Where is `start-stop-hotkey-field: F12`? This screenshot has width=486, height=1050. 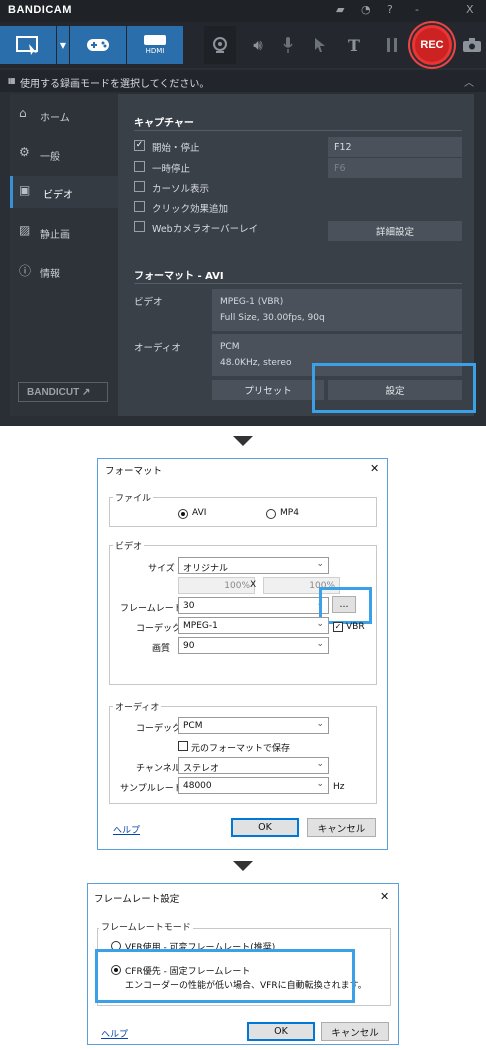
start-stop-hotkey-field: F12 is located at coordinates (395, 147).